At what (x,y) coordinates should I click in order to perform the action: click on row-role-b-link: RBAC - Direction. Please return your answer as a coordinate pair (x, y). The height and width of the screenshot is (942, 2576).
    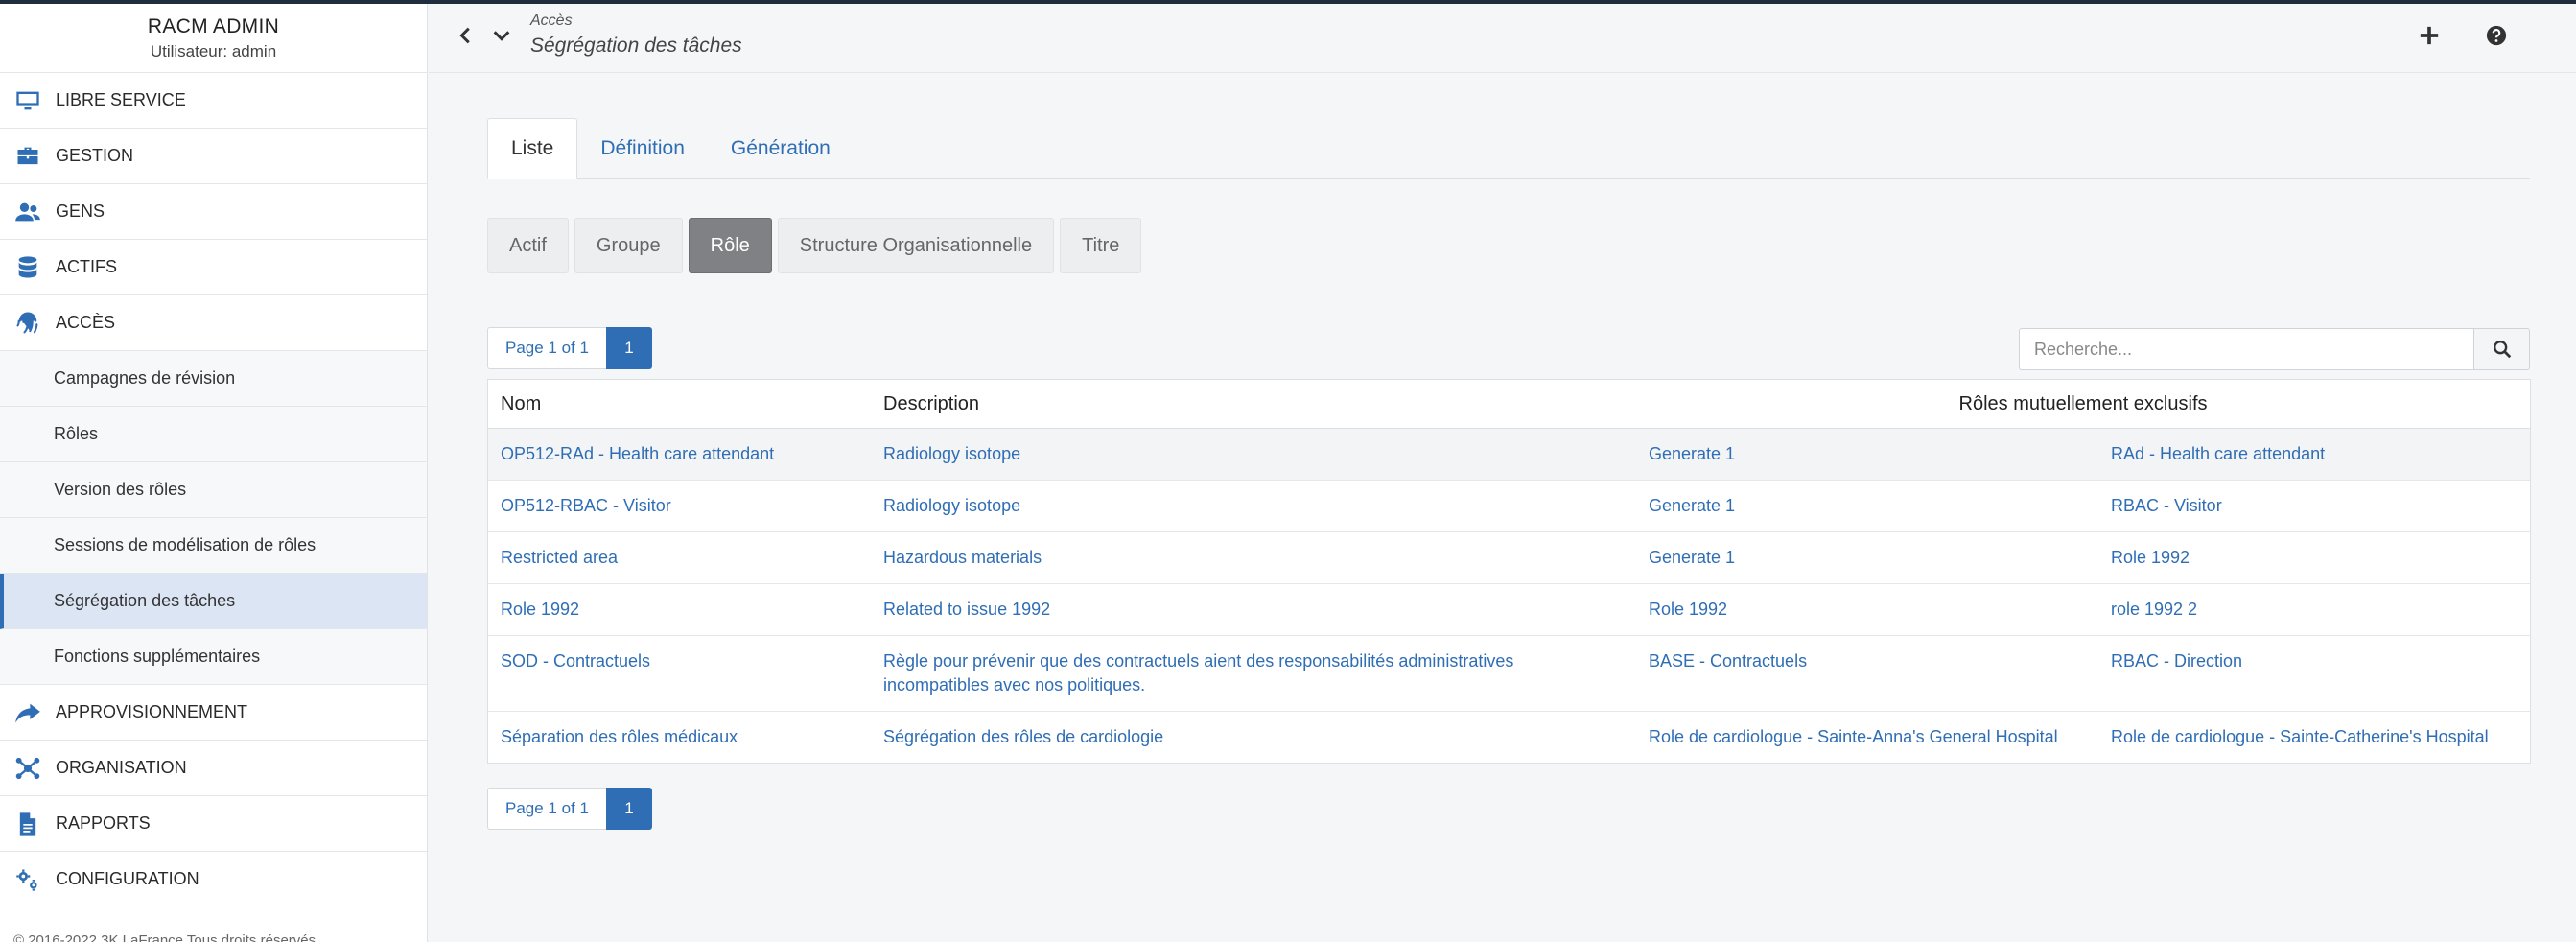
    Looking at the image, I should click on (2176, 661).